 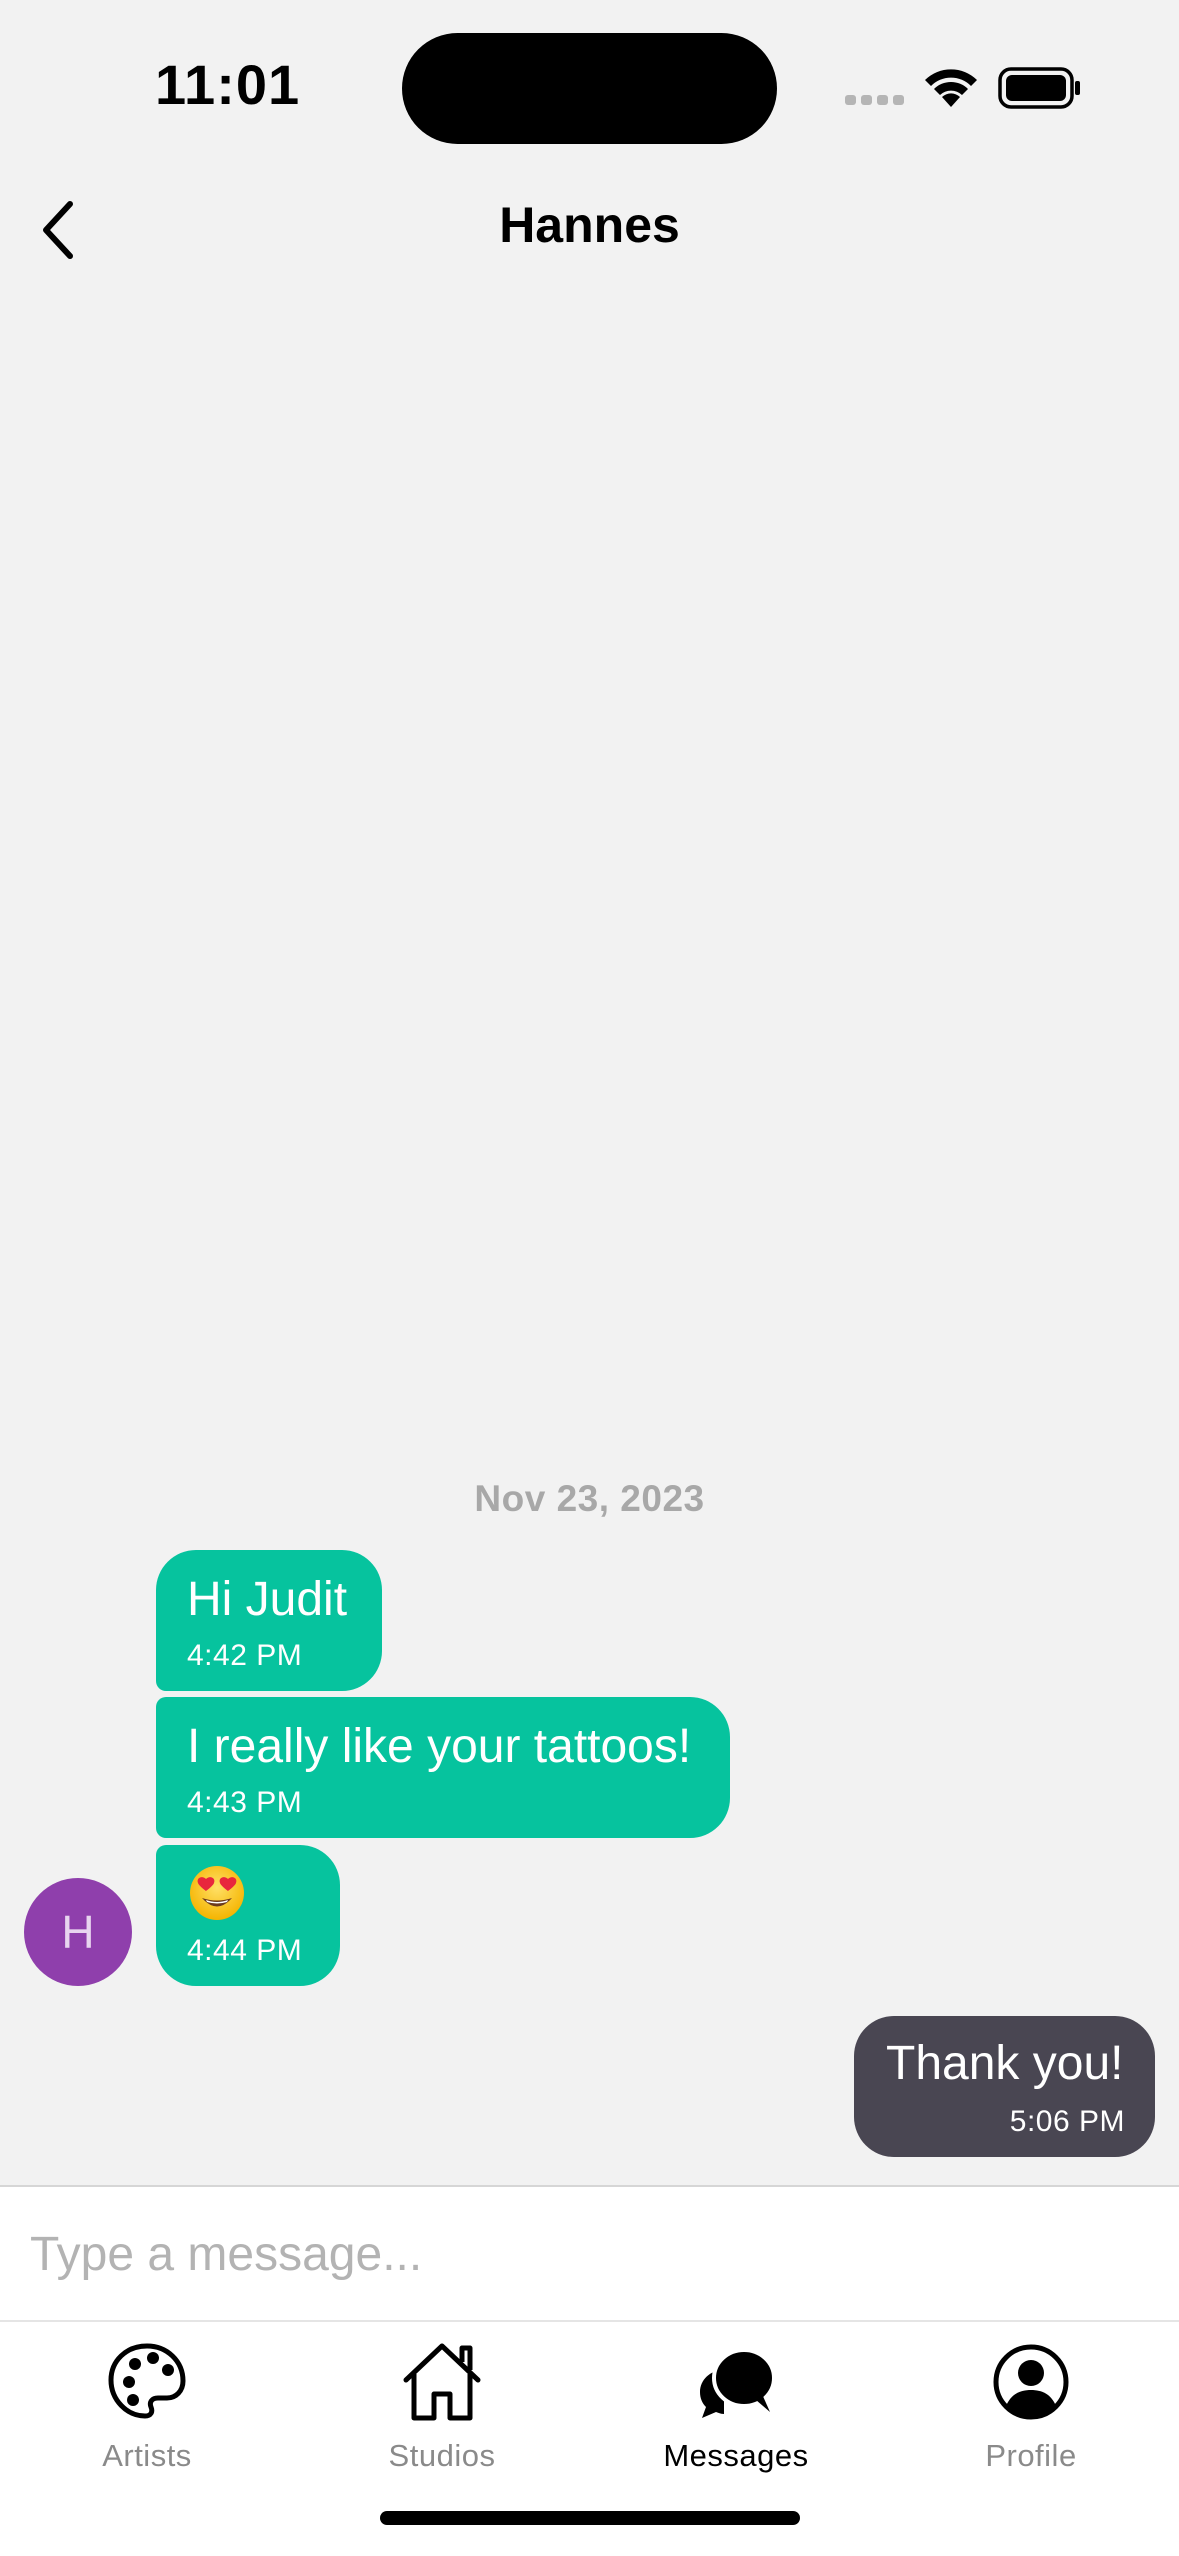 What do you see at coordinates (439, 1746) in the screenshot?
I see `message-text: I really like your tattoos!` at bounding box center [439, 1746].